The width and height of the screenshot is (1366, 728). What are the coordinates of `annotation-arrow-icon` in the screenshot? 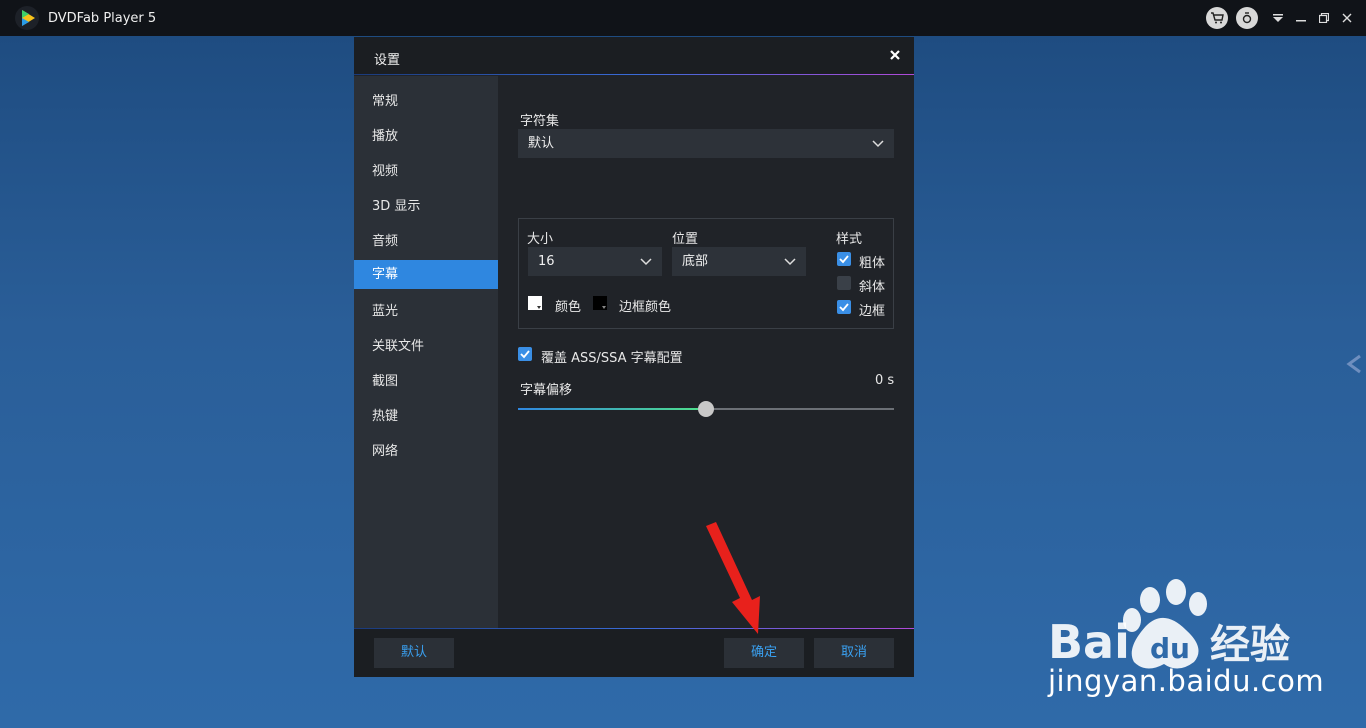 It's located at (733, 578).